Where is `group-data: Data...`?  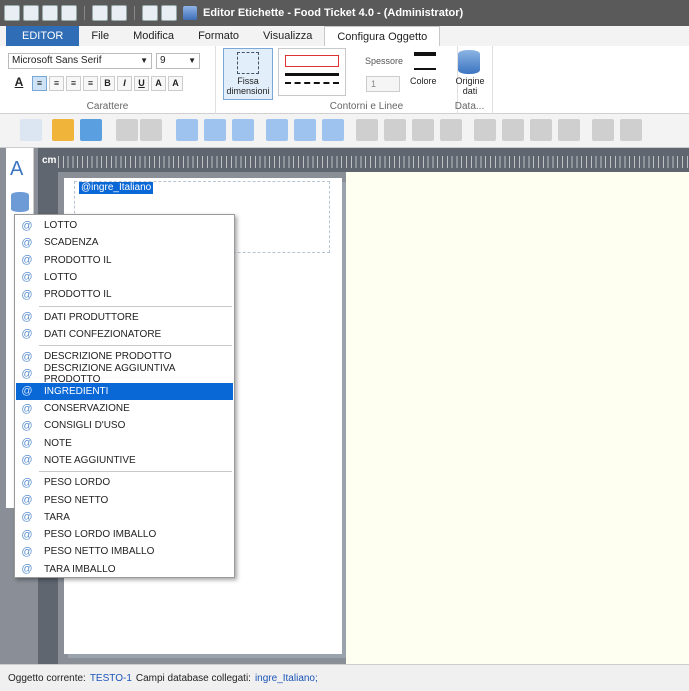 group-data: Data... is located at coordinates (470, 80).